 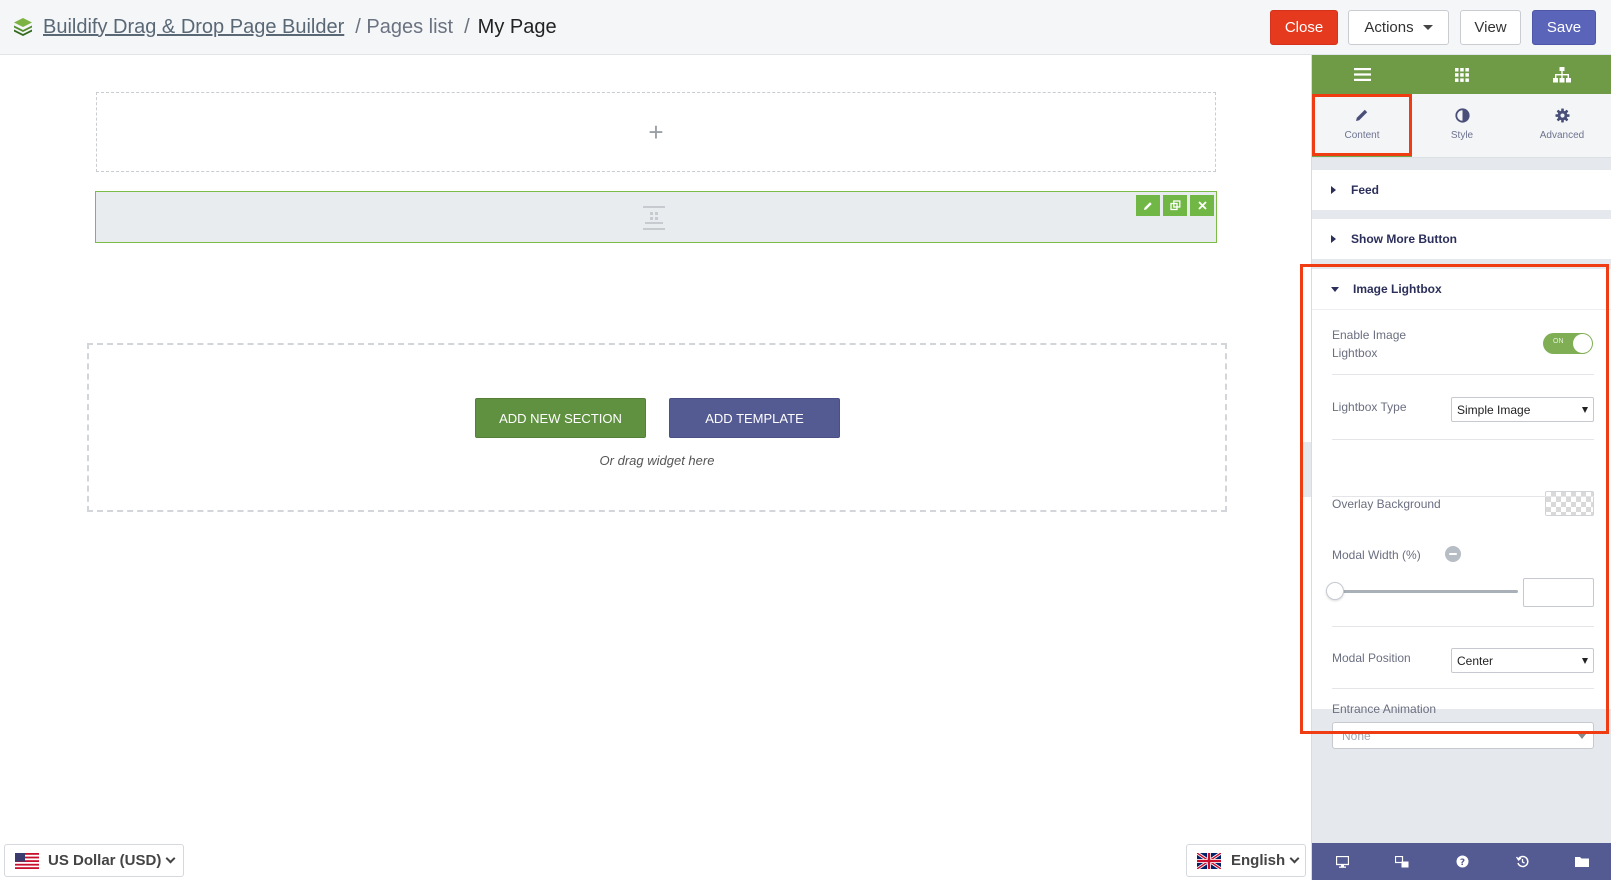 What do you see at coordinates (1384, 709) in the screenshot?
I see `entrance-animation-label: Entrance Animation` at bounding box center [1384, 709].